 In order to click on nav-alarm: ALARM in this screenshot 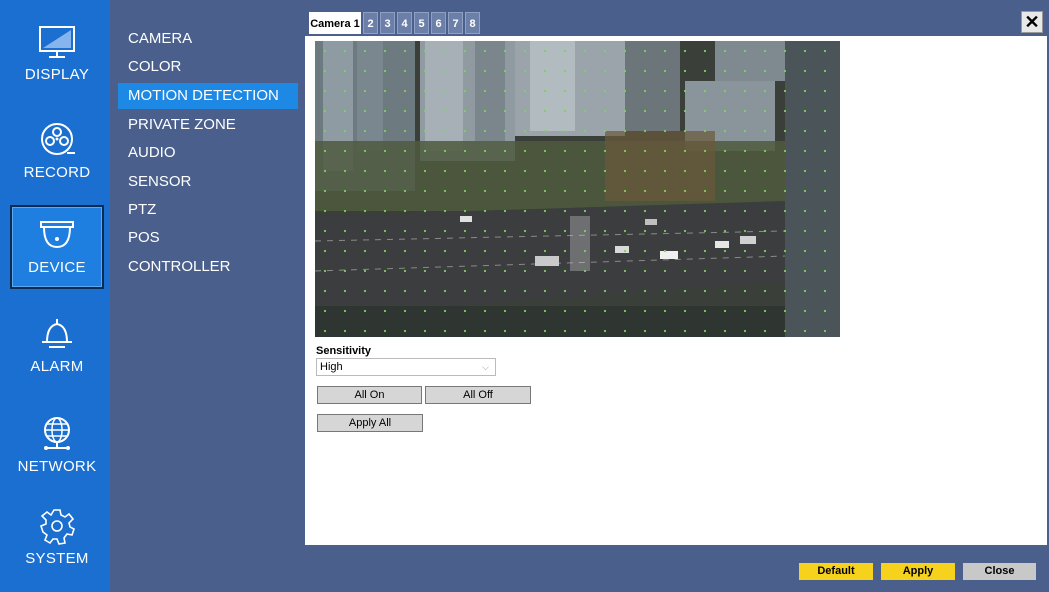, I will do `click(57, 348)`.